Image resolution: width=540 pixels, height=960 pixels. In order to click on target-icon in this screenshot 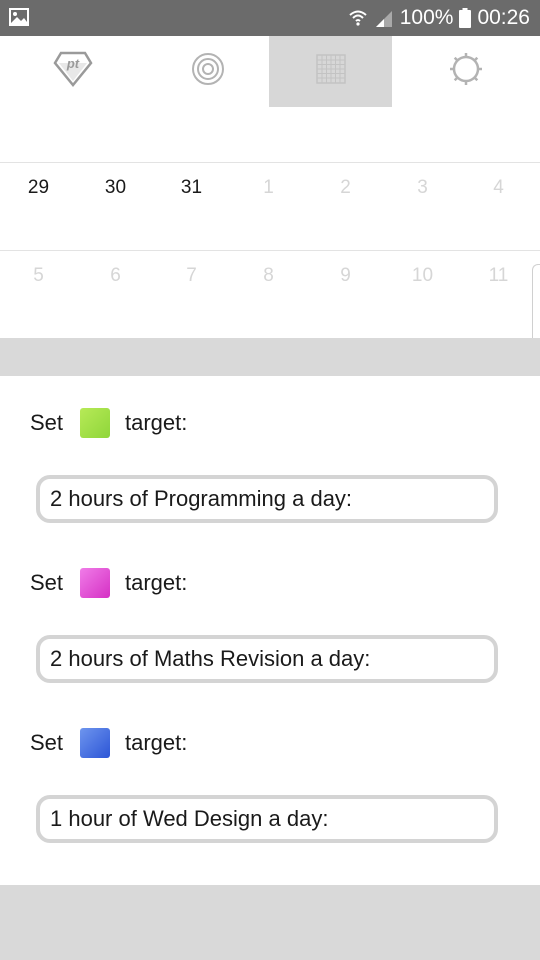, I will do `click(208, 71)`.